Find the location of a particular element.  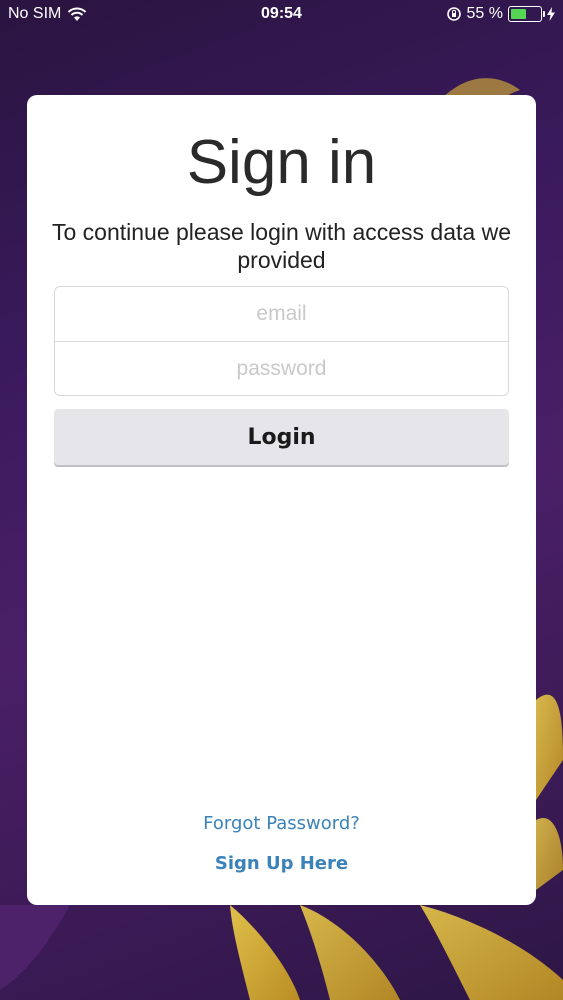

status-right: 55 % is located at coordinates (500, 14).